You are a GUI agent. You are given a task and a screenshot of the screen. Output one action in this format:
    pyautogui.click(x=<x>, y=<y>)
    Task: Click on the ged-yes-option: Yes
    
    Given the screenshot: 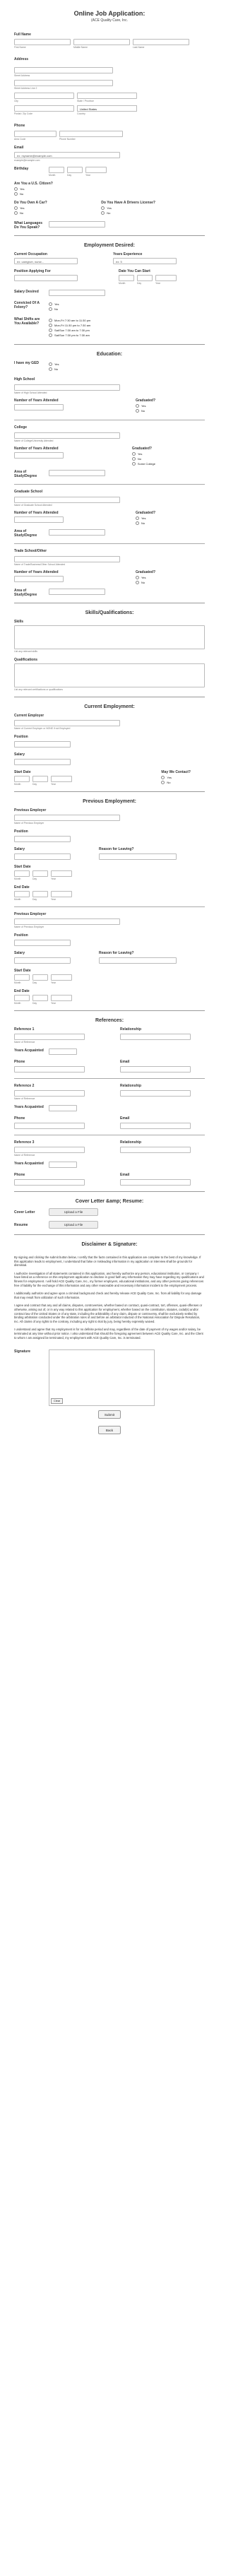 What is the action you would take?
    pyautogui.click(x=54, y=364)
    